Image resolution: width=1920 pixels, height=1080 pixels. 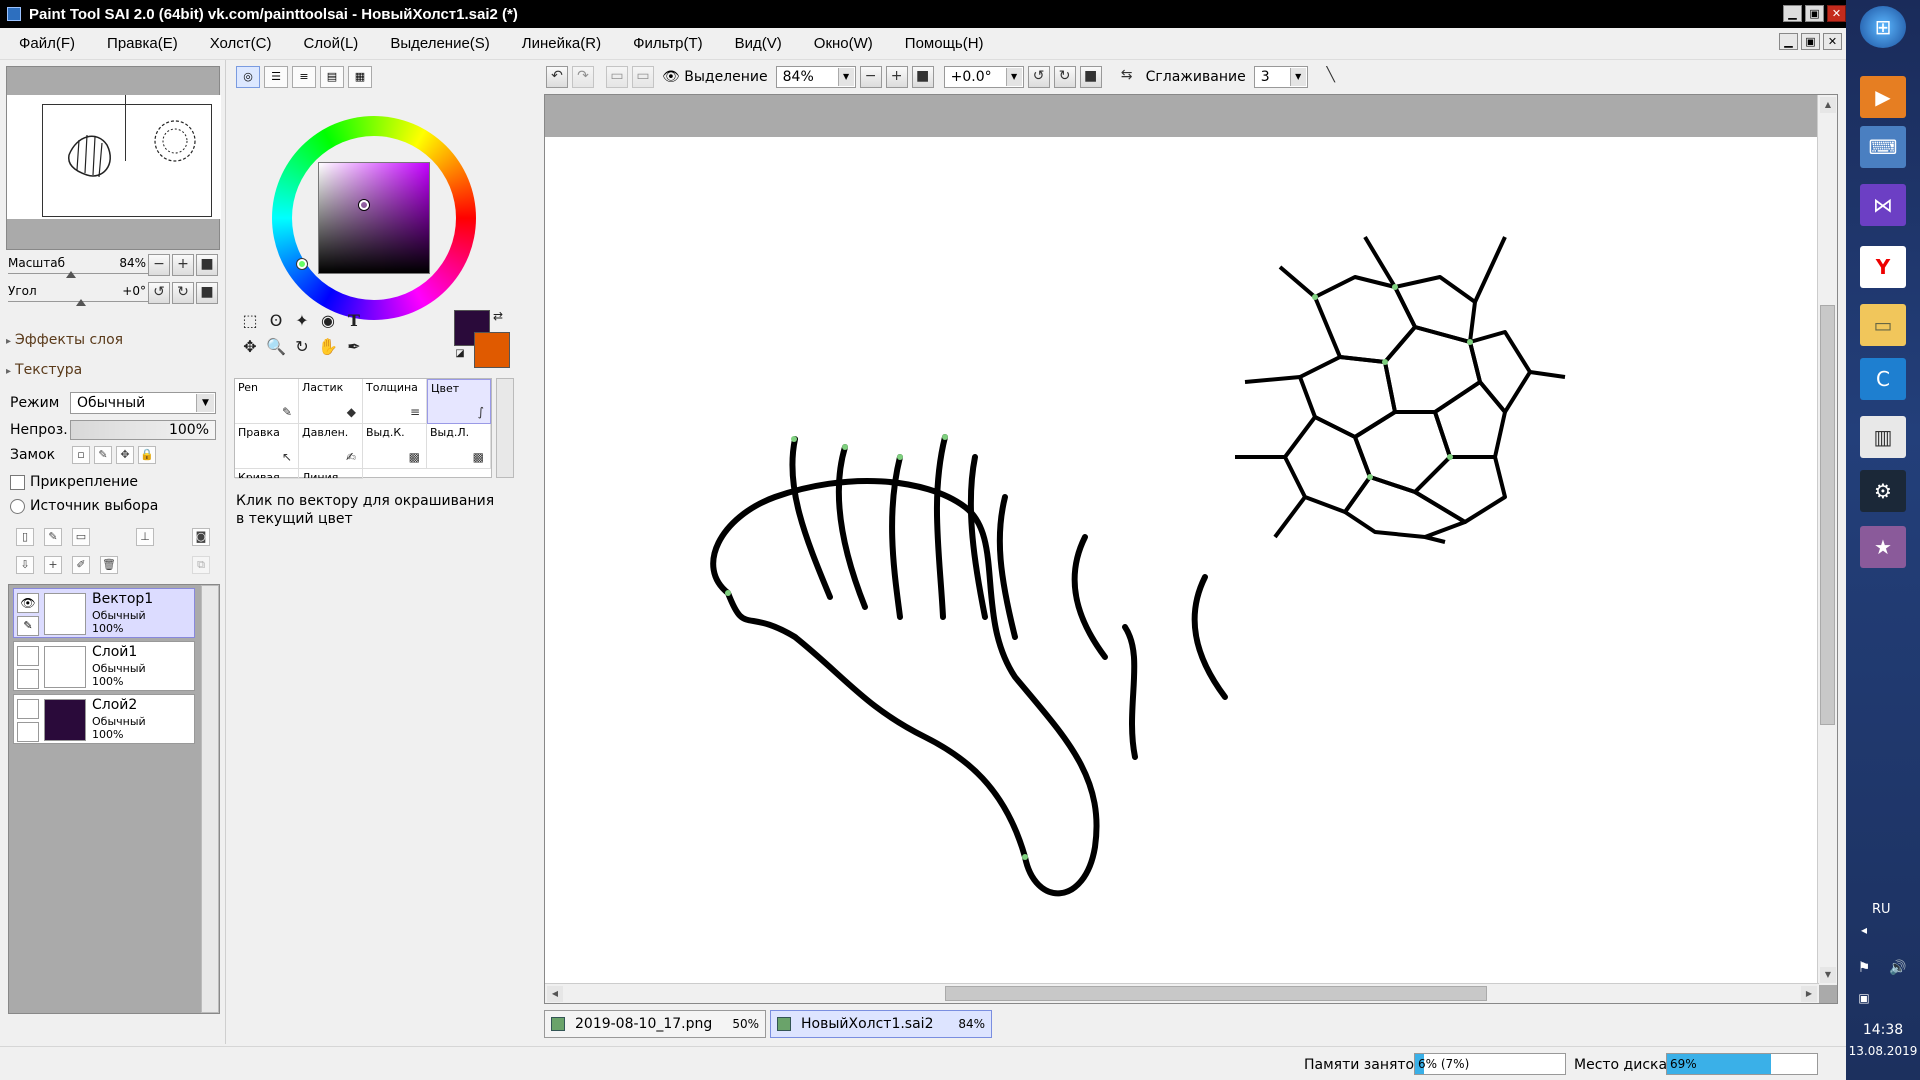 What do you see at coordinates (250, 348) in the screenshot?
I see `move-icon: ✥` at bounding box center [250, 348].